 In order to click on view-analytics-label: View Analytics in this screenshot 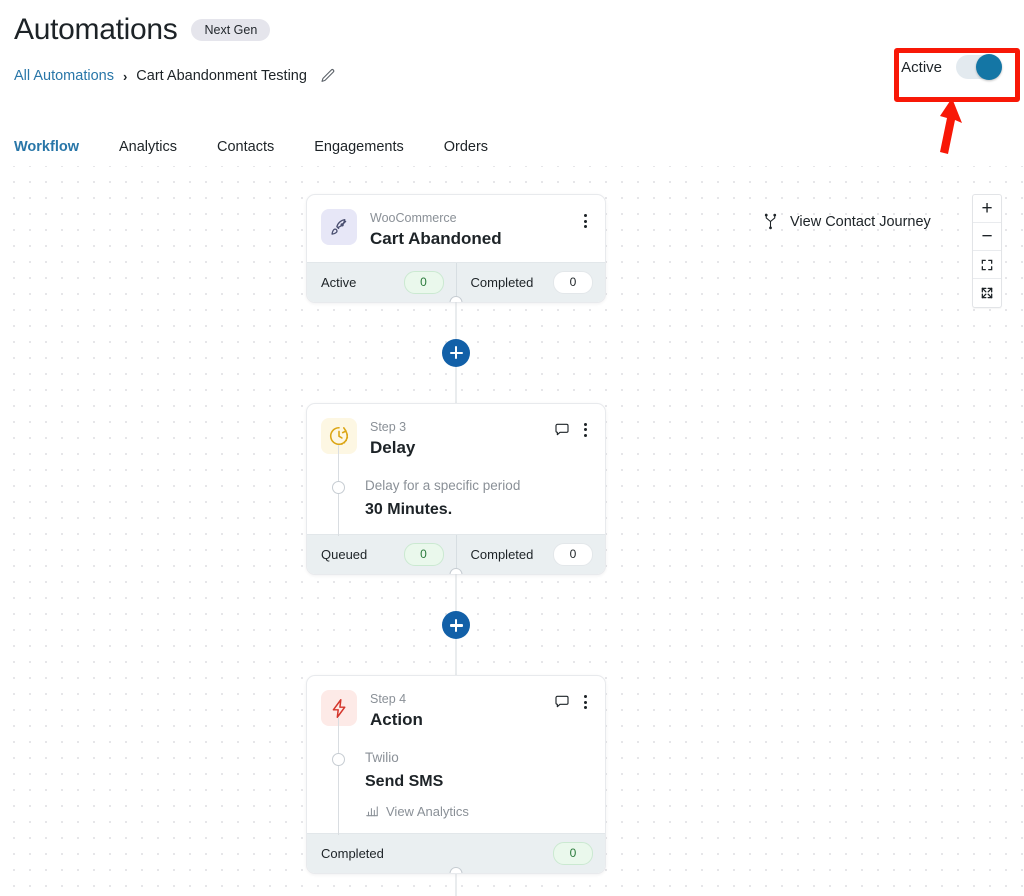, I will do `click(427, 811)`.